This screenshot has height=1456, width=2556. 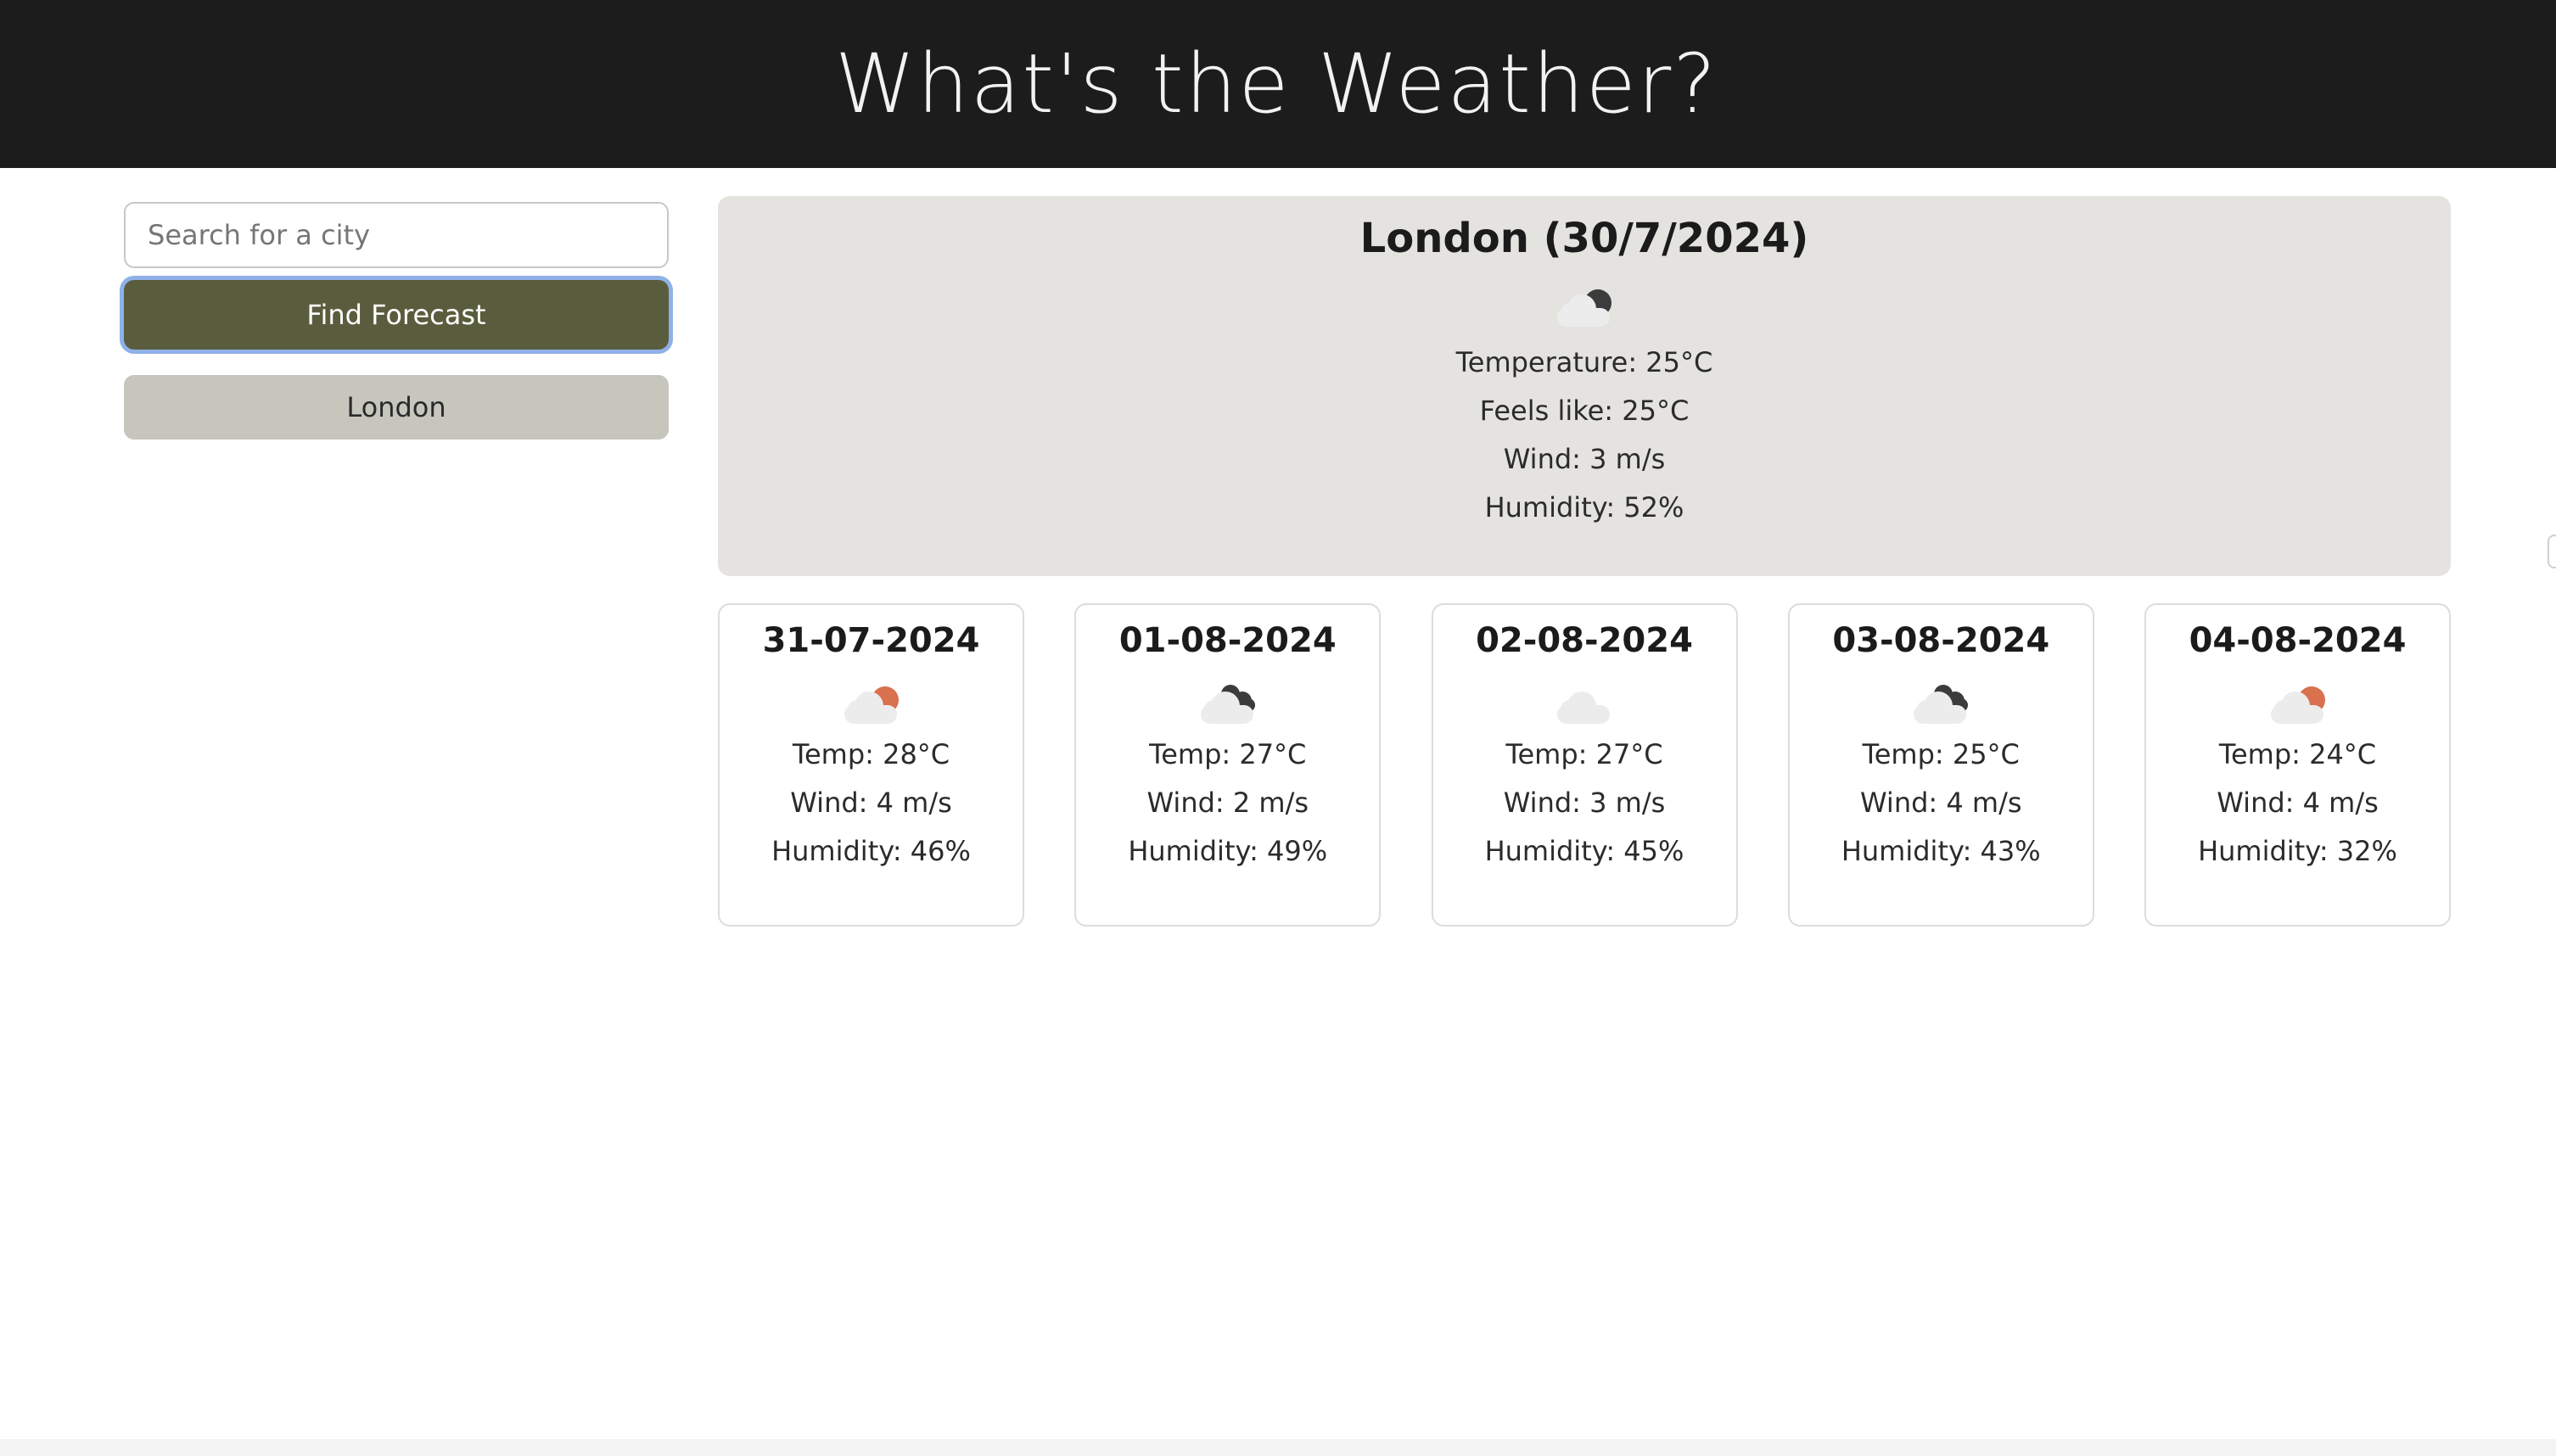 I want to click on forecast-humidity: Humidity: 46%, so click(x=871, y=851).